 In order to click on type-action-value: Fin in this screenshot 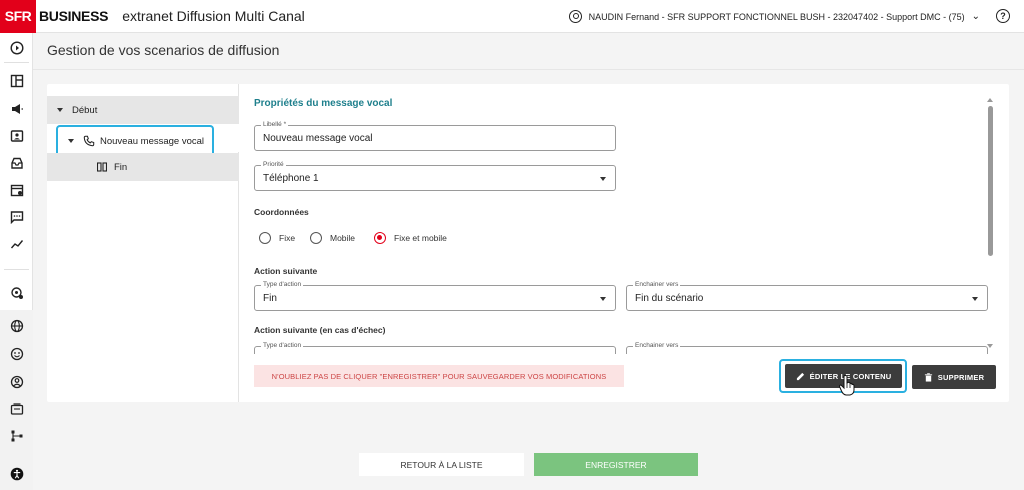, I will do `click(270, 298)`.